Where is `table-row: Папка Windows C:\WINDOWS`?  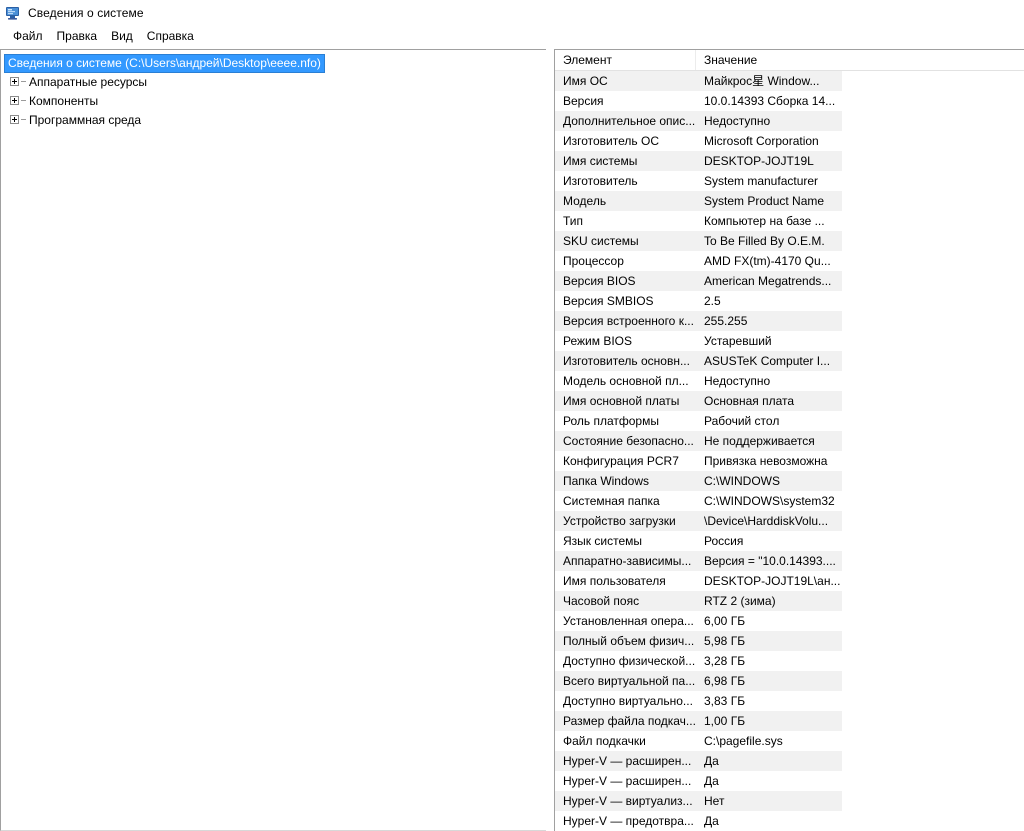
table-row: Папка Windows C:\WINDOWS is located at coordinates (698, 481).